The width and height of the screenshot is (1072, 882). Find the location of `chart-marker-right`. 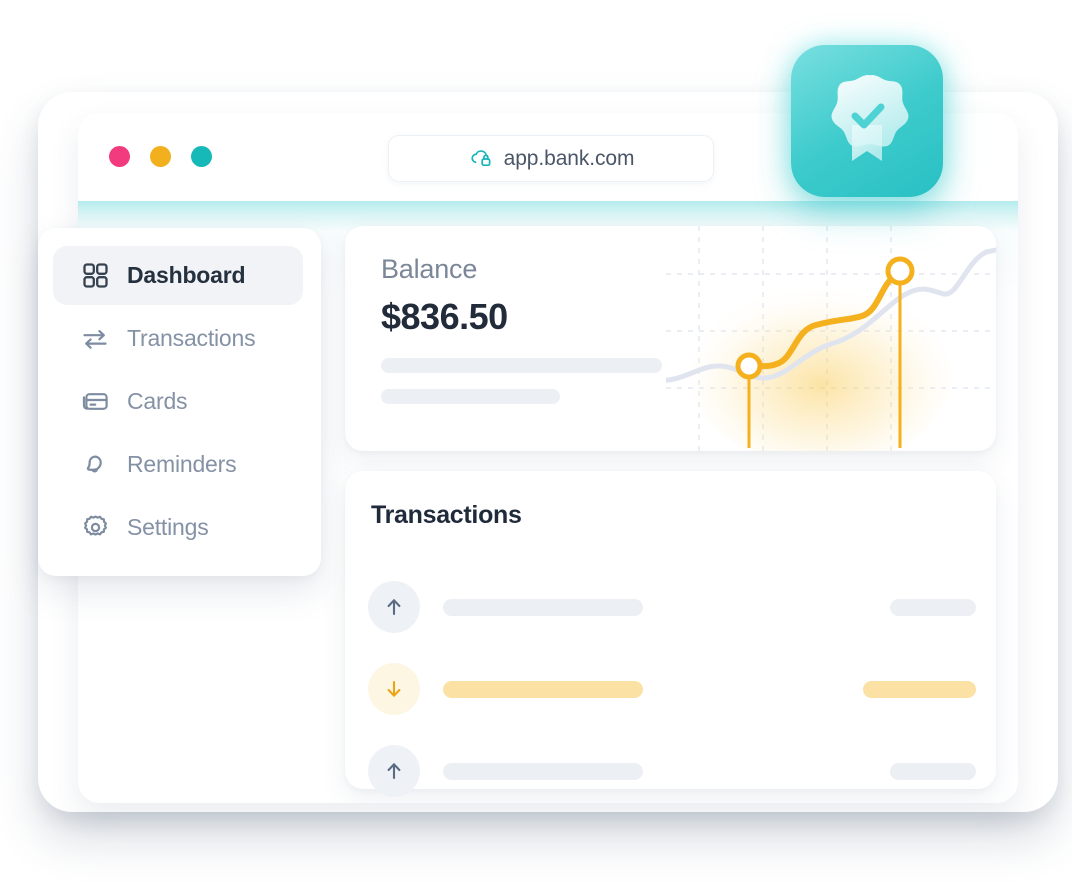

chart-marker-right is located at coordinates (900, 271).